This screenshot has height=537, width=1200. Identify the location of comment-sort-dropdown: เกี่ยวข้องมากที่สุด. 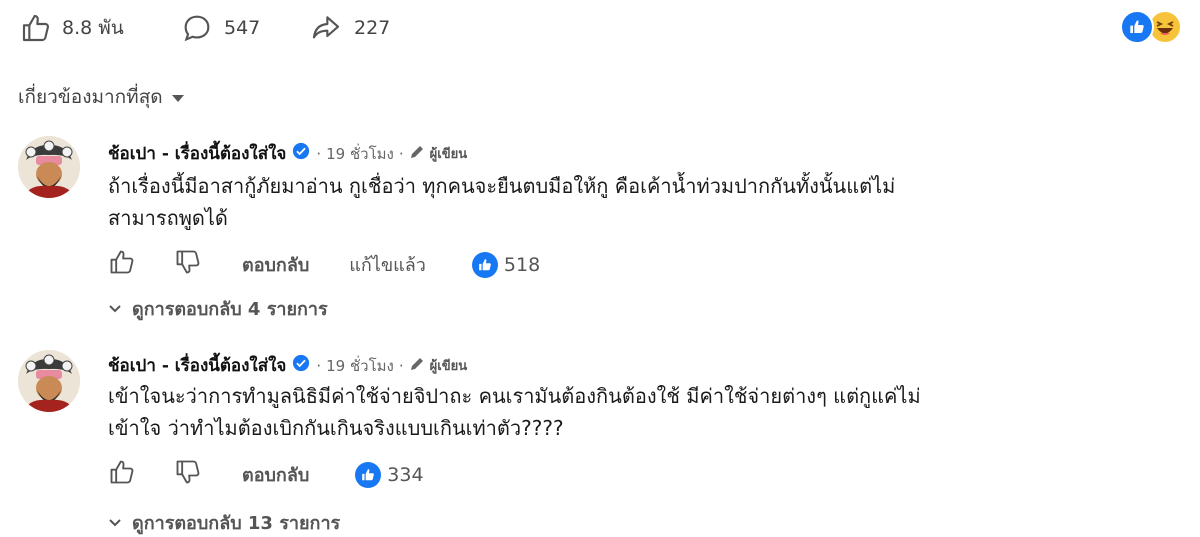
(101, 97).